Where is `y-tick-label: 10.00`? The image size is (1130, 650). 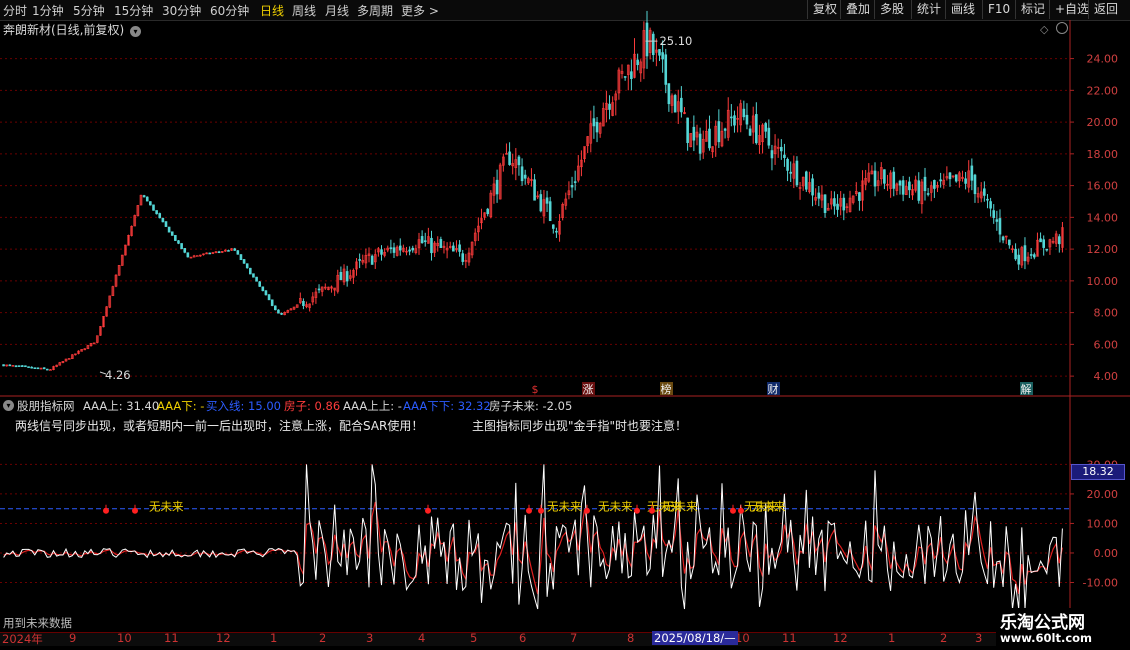
y-tick-label: 10.00 is located at coordinates (1103, 523).